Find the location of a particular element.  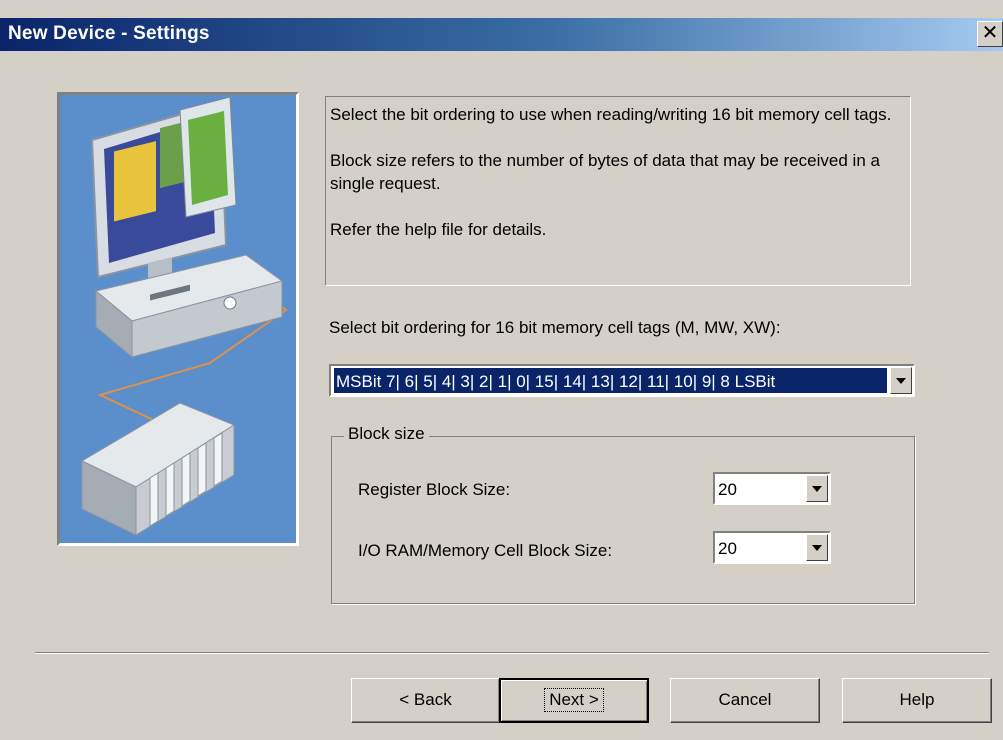

register-block-size-label: Register Block Size: is located at coordinates (434, 489).